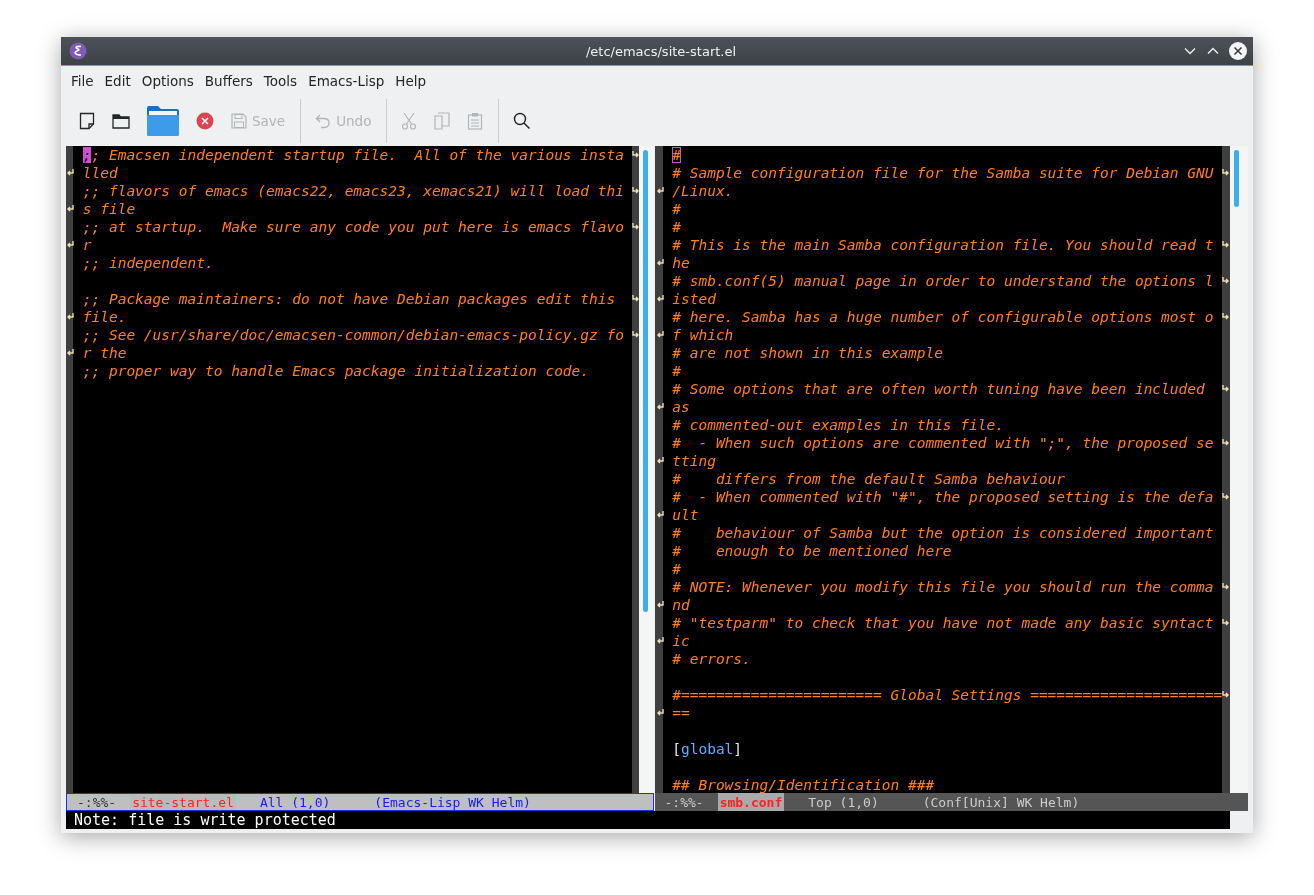  What do you see at coordinates (947, 695) in the screenshot?
I see `code-line: #======================= Global Settings ======================` at bounding box center [947, 695].